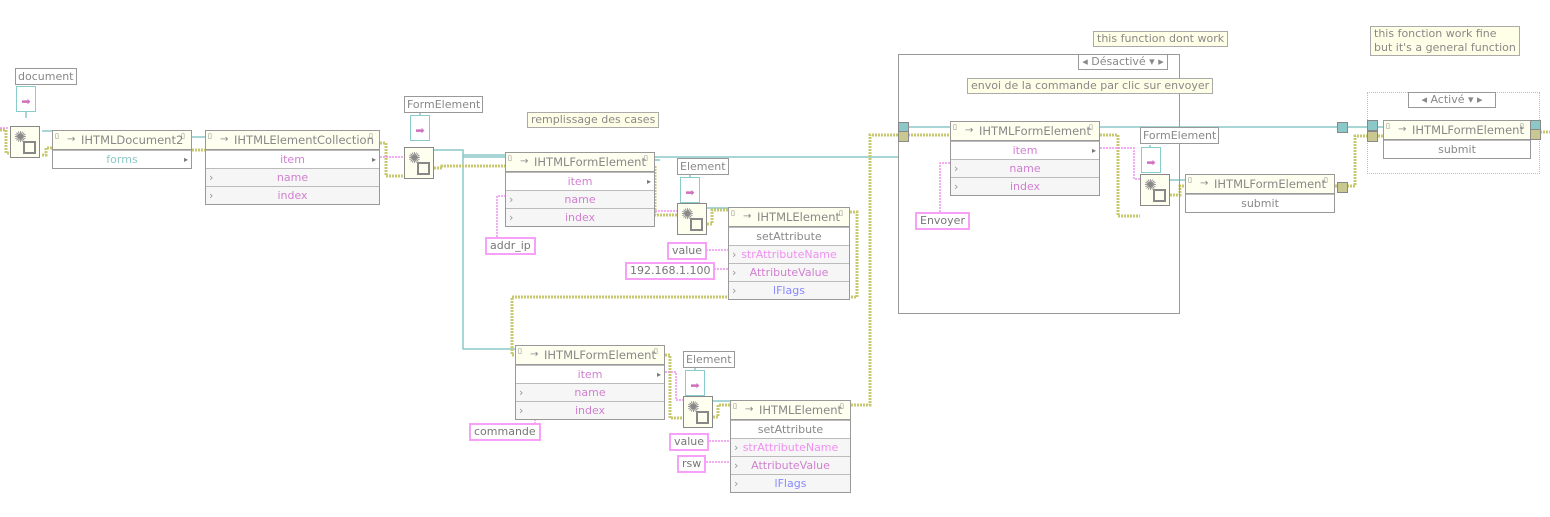  Describe the element at coordinates (1447, 99) in the screenshot. I see `case-selector-label: Activé` at that location.